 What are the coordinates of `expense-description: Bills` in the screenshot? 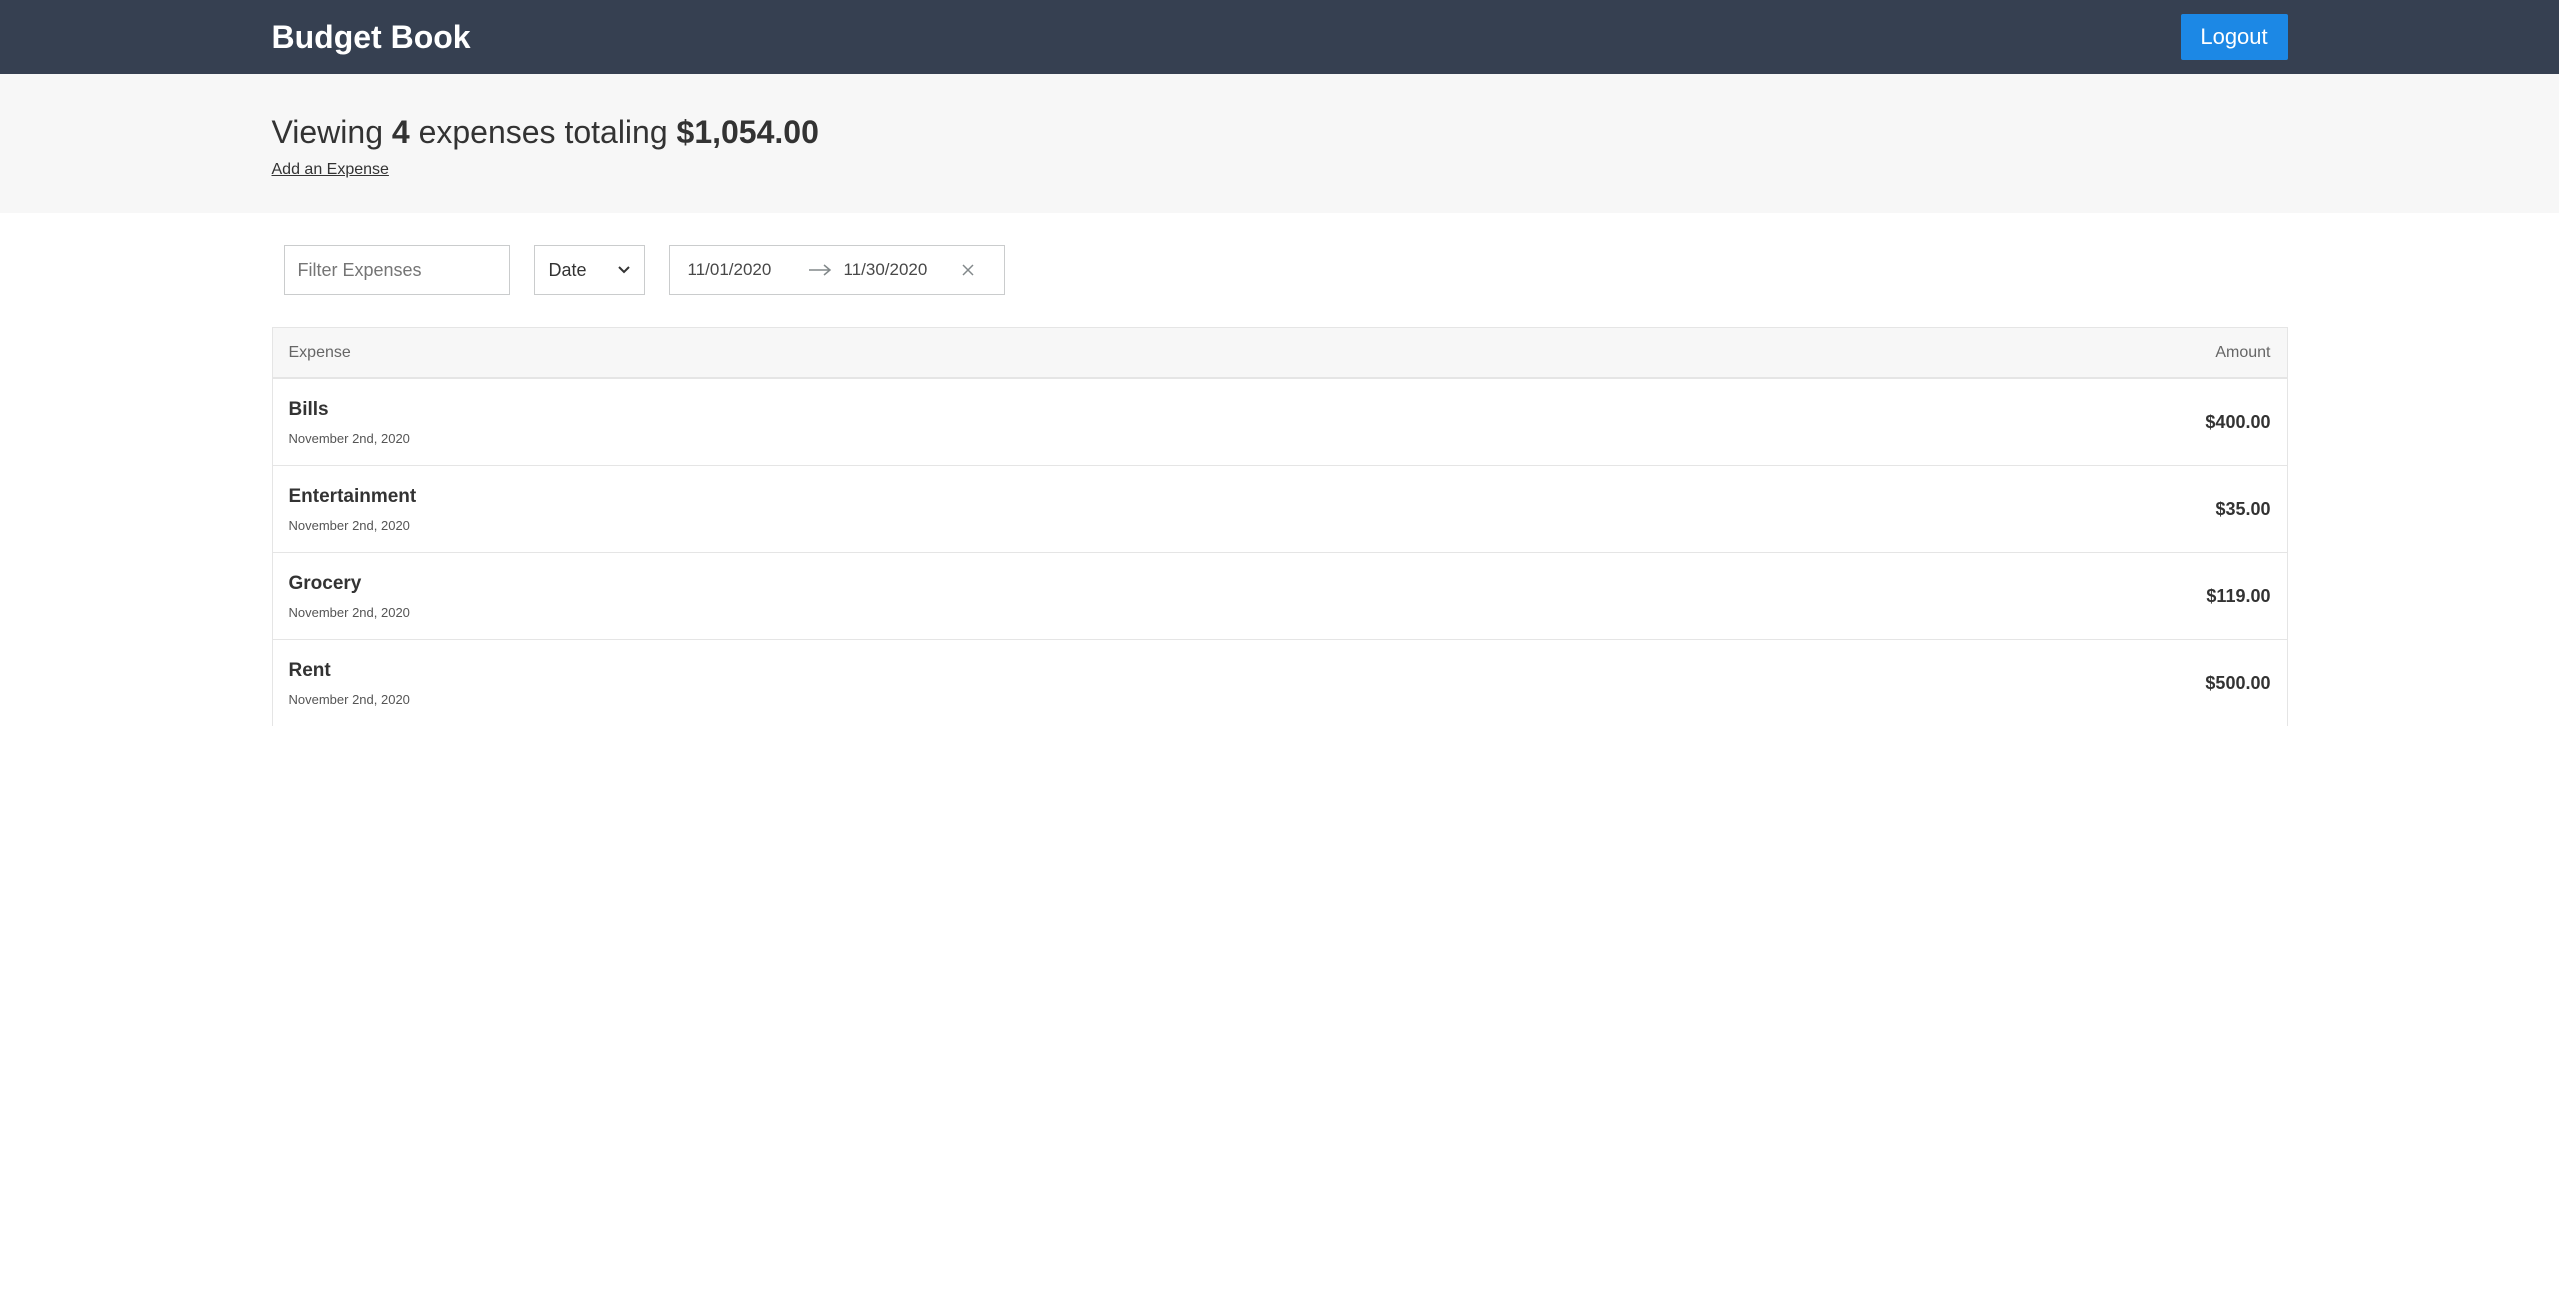 It's located at (308, 409).